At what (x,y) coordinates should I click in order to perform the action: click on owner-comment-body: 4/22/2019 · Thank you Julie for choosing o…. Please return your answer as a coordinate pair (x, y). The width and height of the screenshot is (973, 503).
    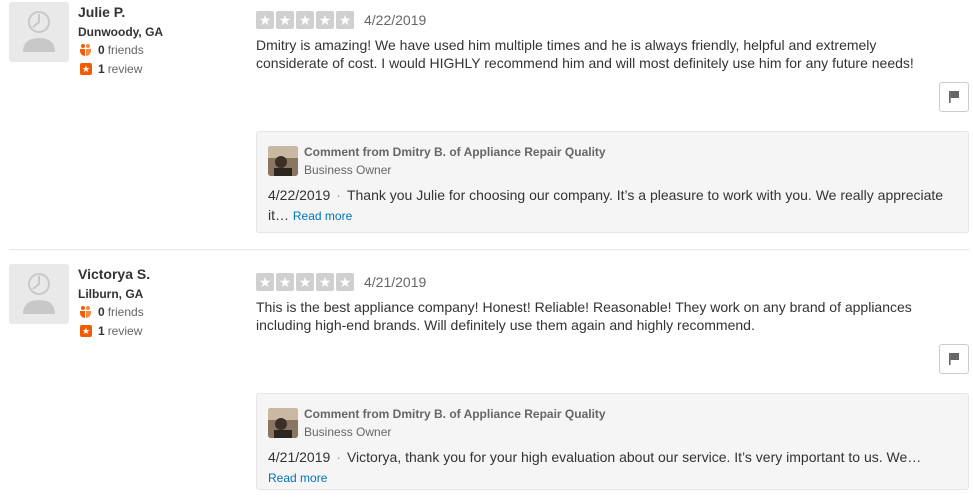
    Looking at the image, I should click on (615, 205).